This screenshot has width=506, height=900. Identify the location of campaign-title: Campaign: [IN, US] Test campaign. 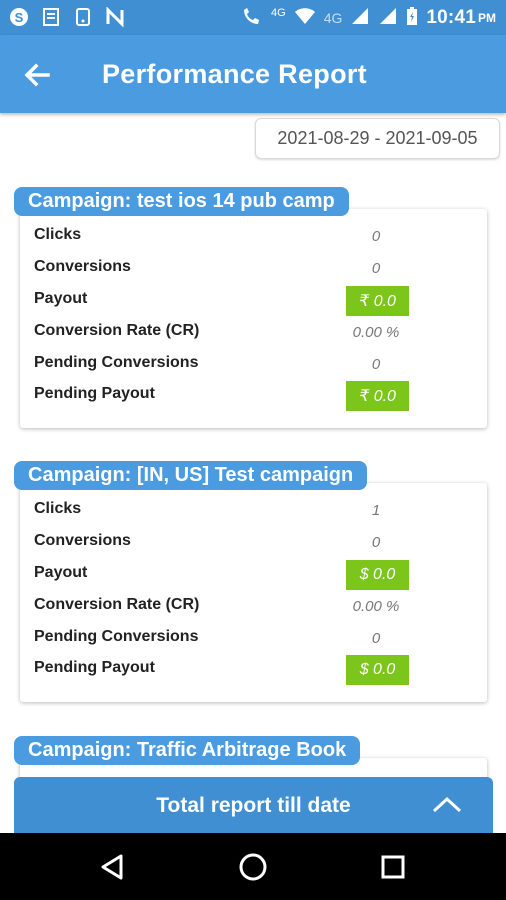
(191, 475).